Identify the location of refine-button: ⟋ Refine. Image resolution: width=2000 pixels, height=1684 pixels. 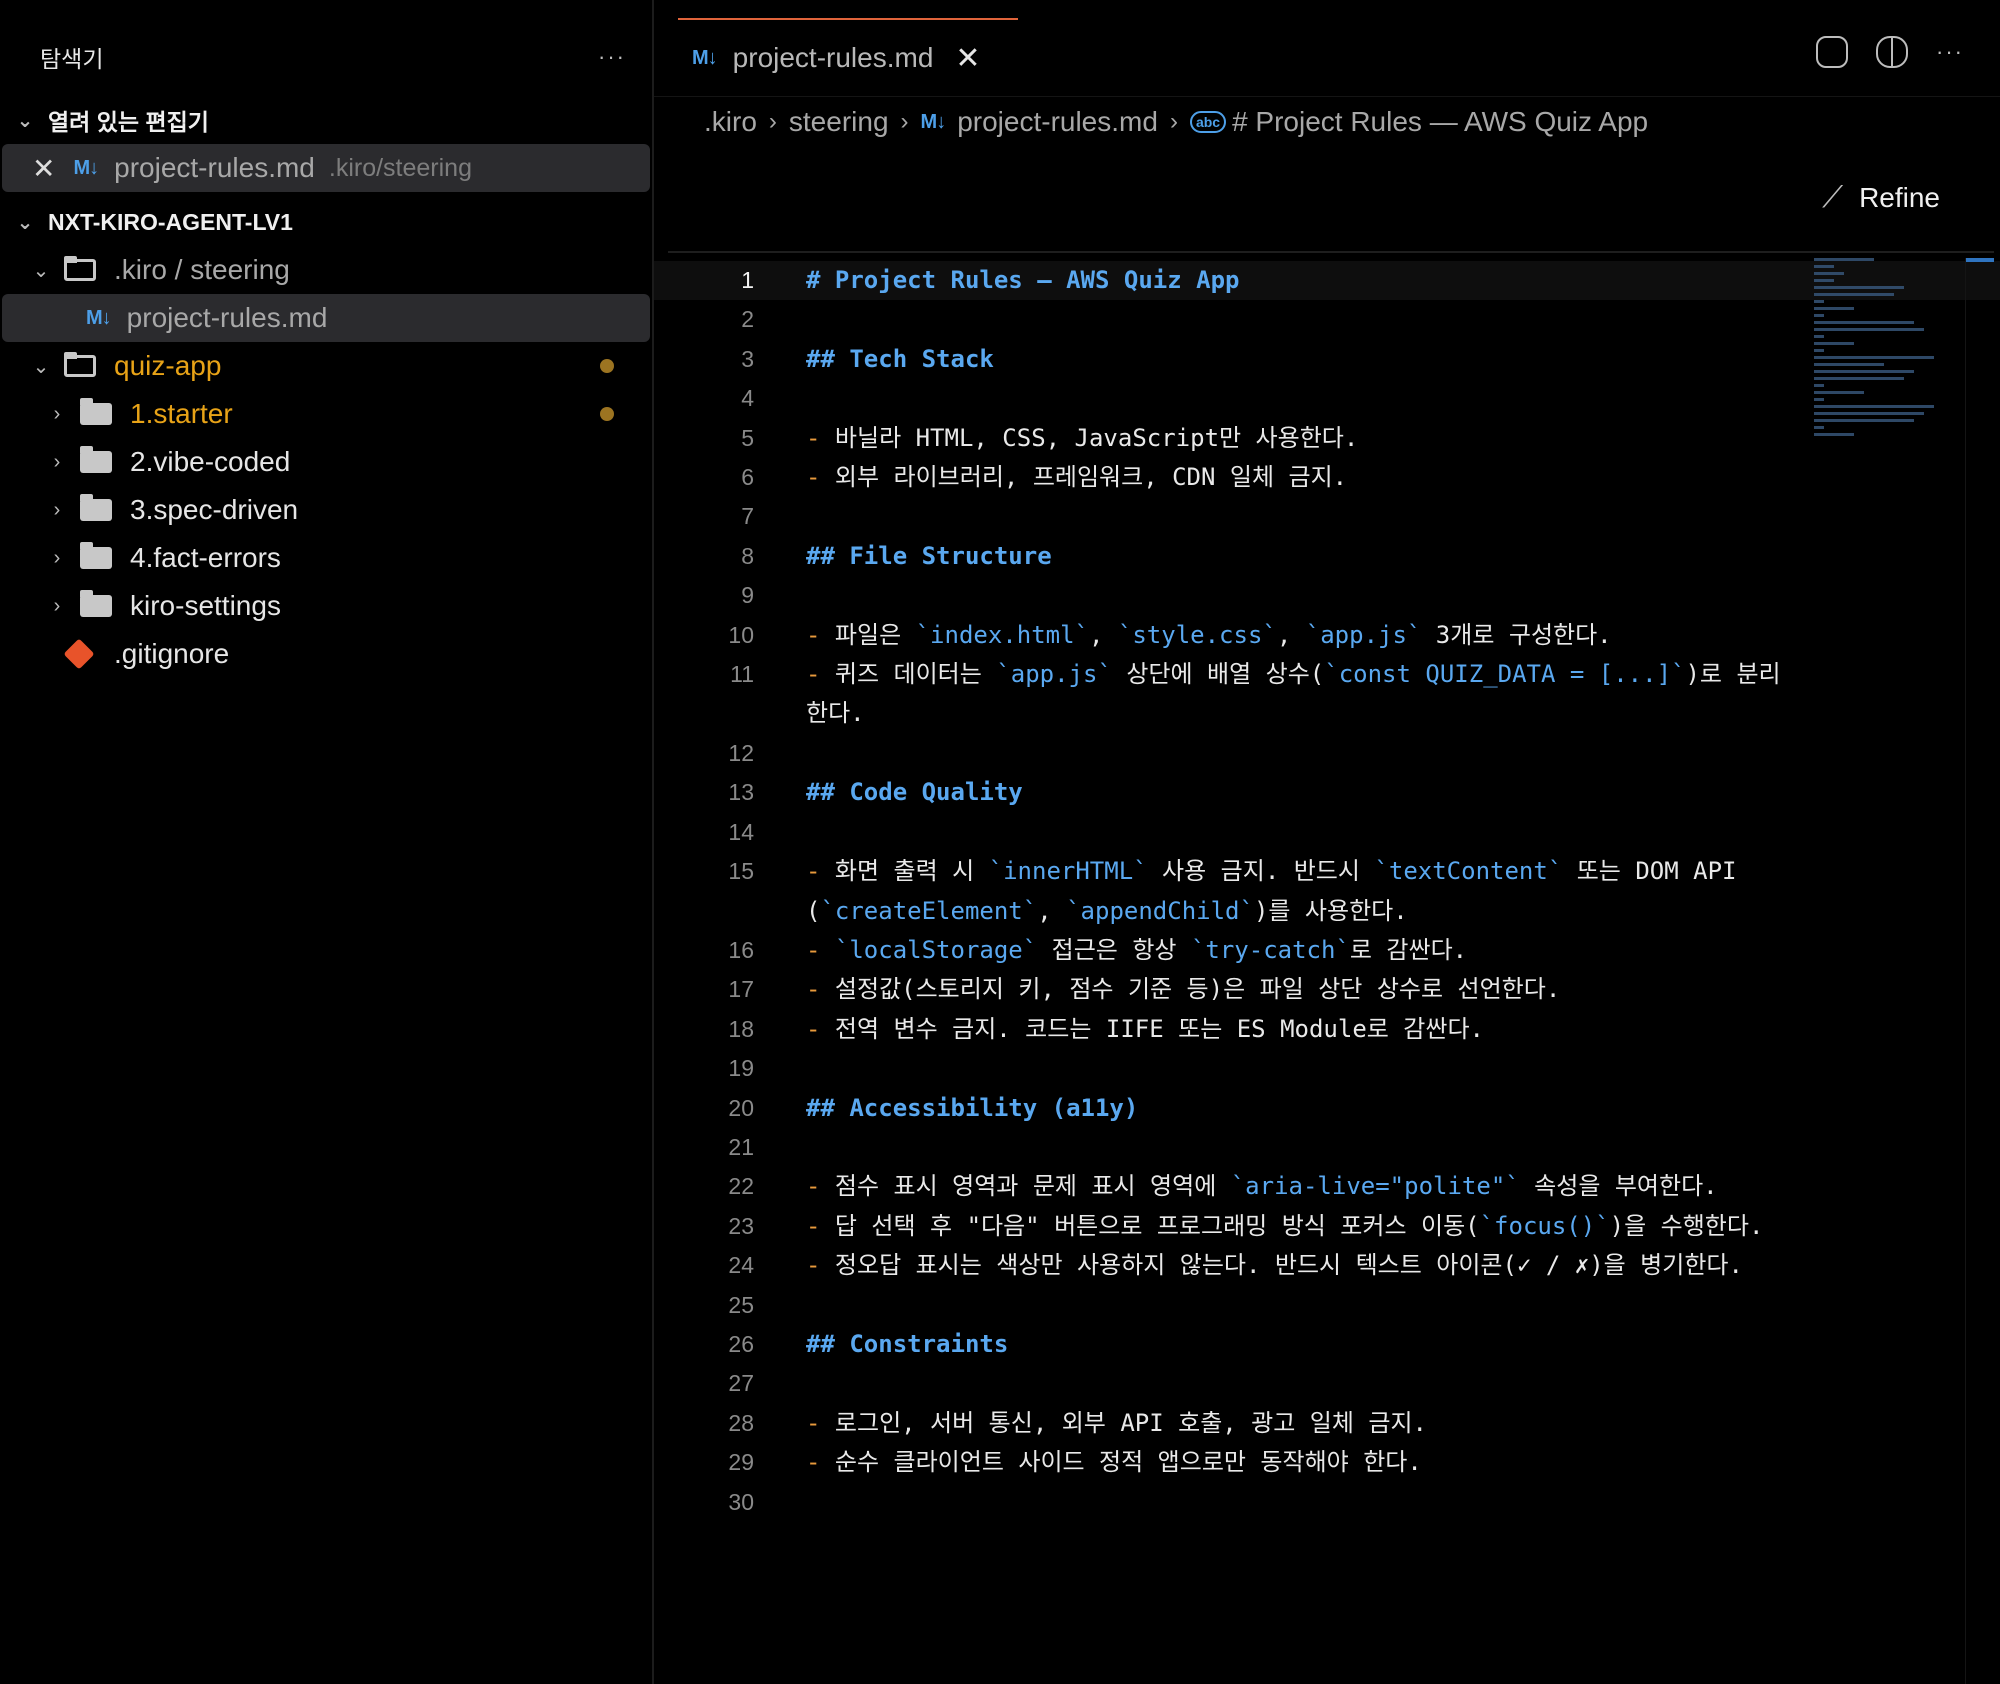
(1881, 198).